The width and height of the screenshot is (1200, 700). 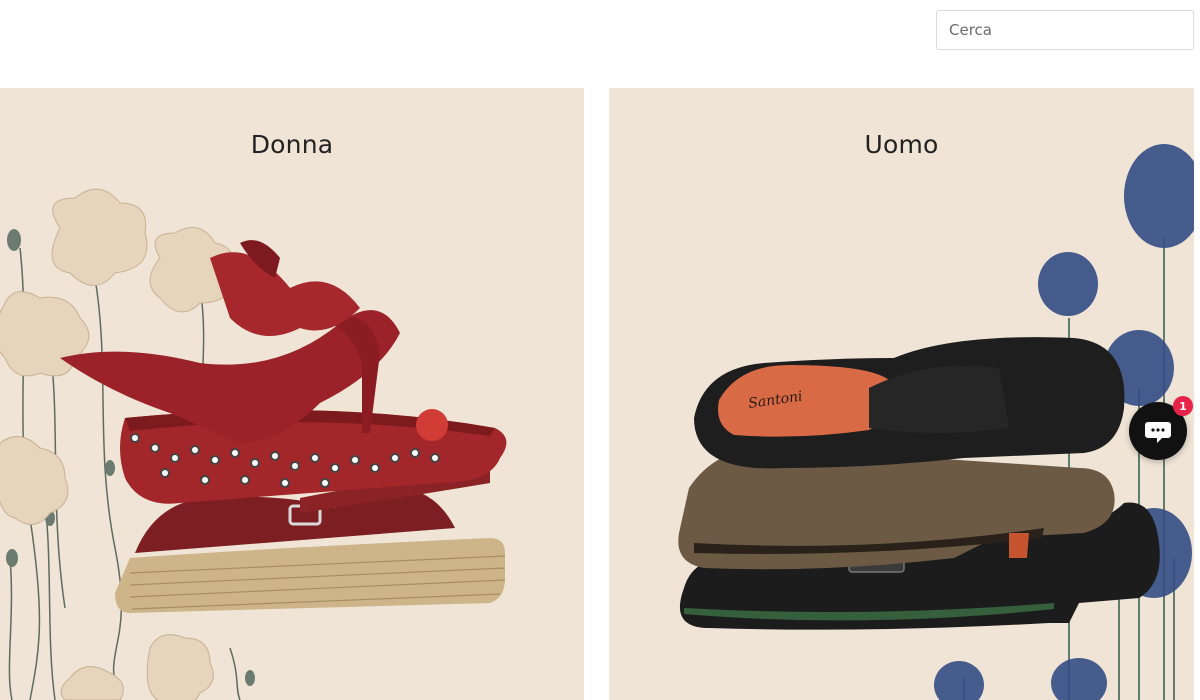 What do you see at coordinates (1158, 432) in the screenshot?
I see `chat-bubble-icon` at bounding box center [1158, 432].